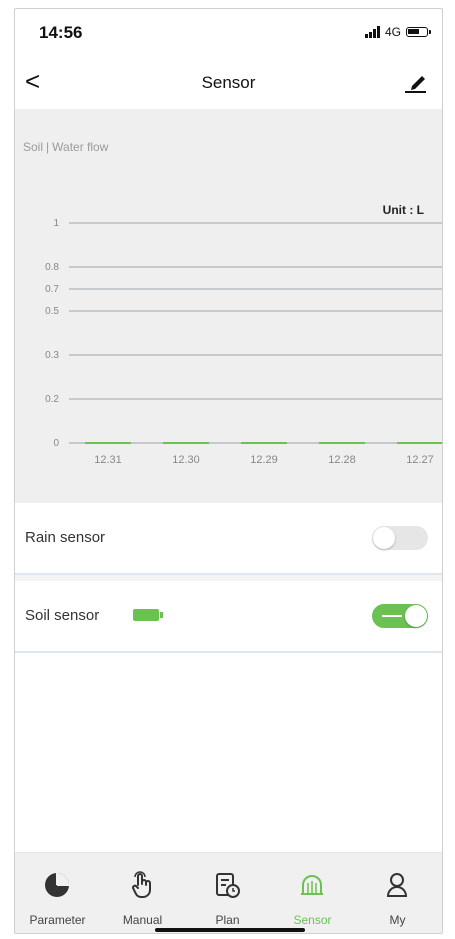 Image resolution: width=455 pixels, height=939 pixels. Describe the element at coordinates (65, 537) in the screenshot. I see `rain-sensor-label: Rain sensor` at that location.